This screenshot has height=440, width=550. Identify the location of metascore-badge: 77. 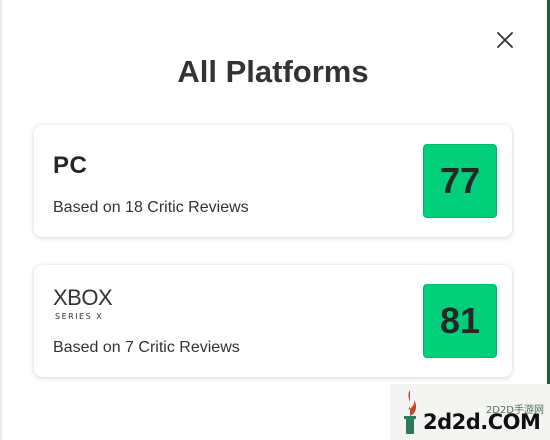
(460, 181).